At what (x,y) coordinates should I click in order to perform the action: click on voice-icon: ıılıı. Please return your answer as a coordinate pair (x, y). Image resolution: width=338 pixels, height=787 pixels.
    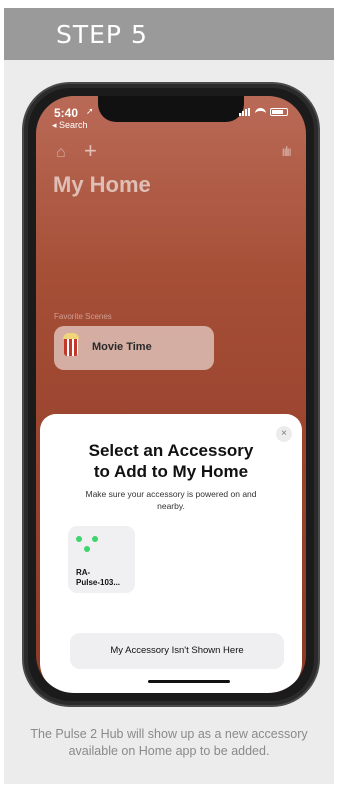
    Looking at the image, I should click on (286, 151).